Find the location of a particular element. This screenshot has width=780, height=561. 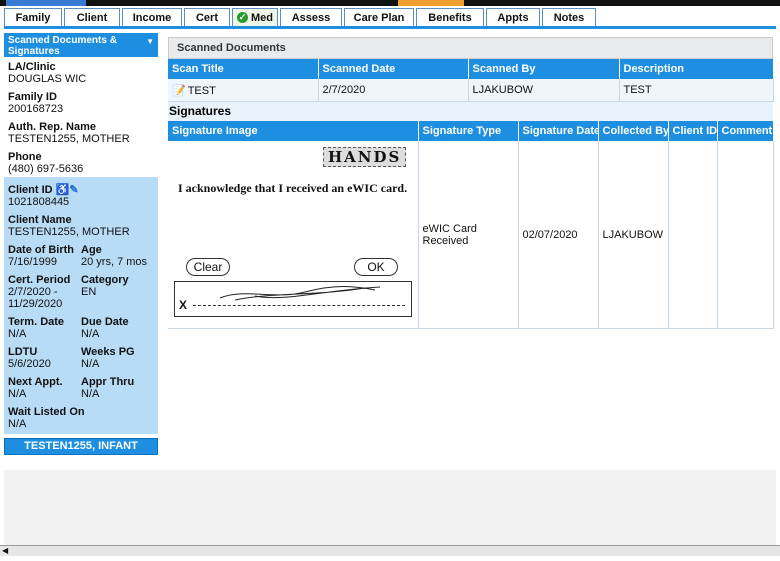

tab-cert: Cert is located at coordinates (207, 17).